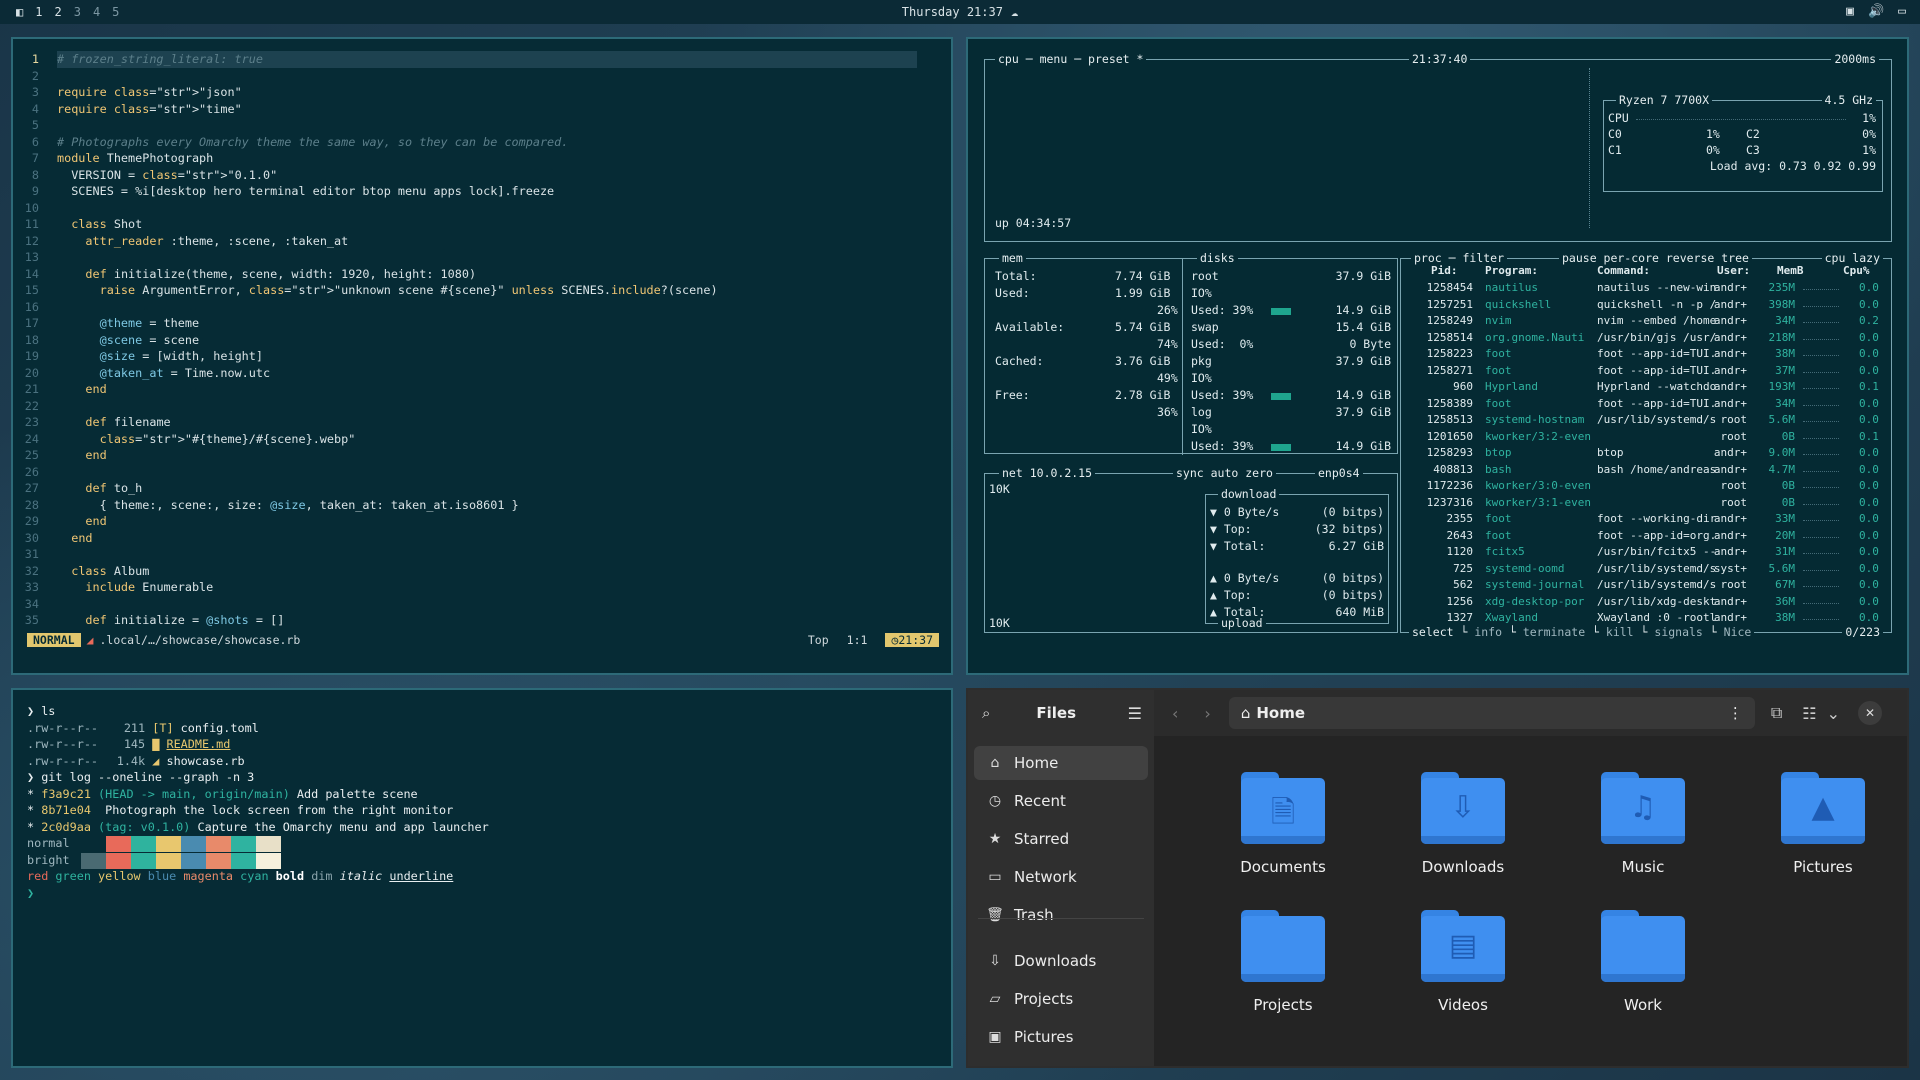 The height and width of the screenshot is (1080, 1920). What do you see at coordinates (482, 356) in the screenshot?
I see `code-line: 19 @size = [width, height]` at bounding box center [482, 356].